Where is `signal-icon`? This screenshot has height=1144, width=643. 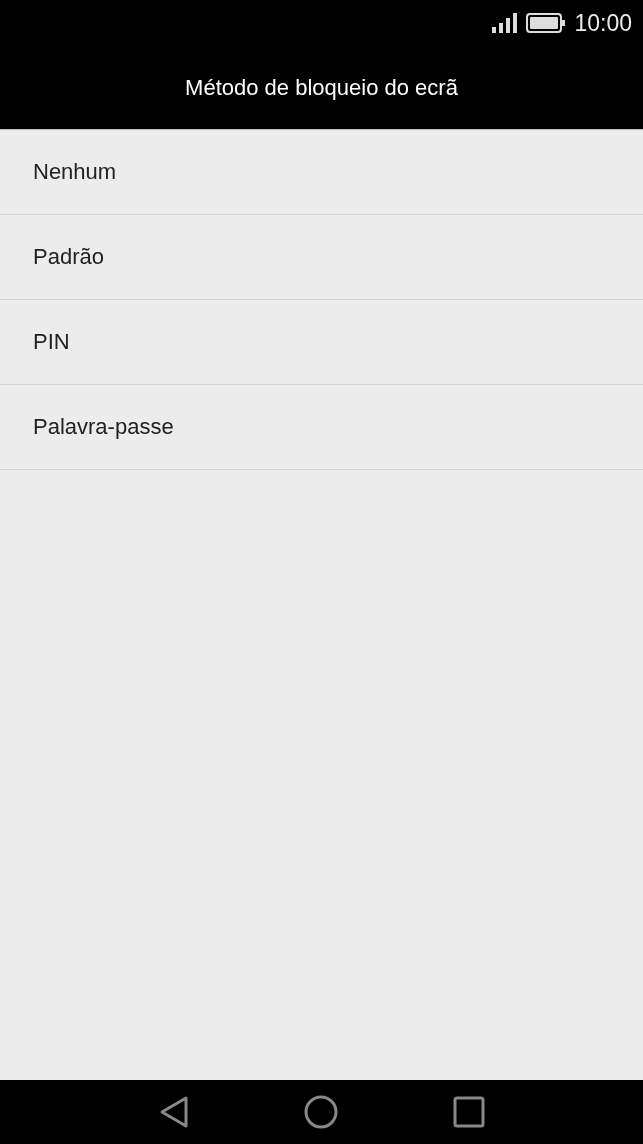
signal-icon is located at coordinates (505, 23).